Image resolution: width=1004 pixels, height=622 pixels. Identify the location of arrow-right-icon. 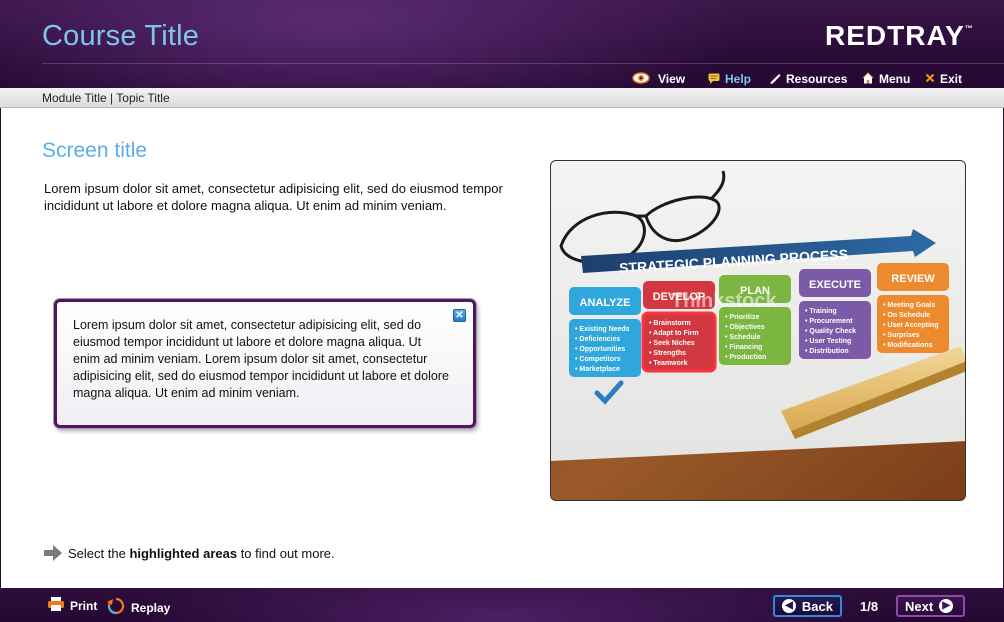
(53, 553).